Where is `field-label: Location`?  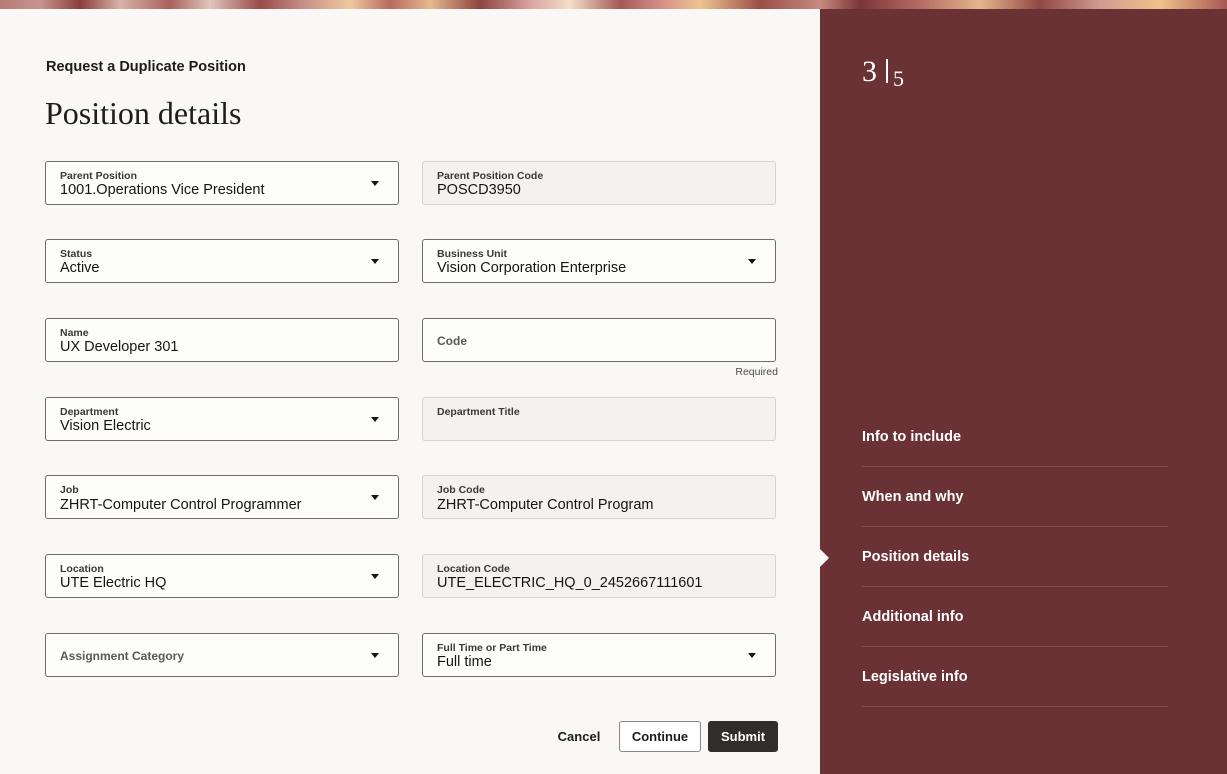 field-label: Location is located at coordinates (82, 569).